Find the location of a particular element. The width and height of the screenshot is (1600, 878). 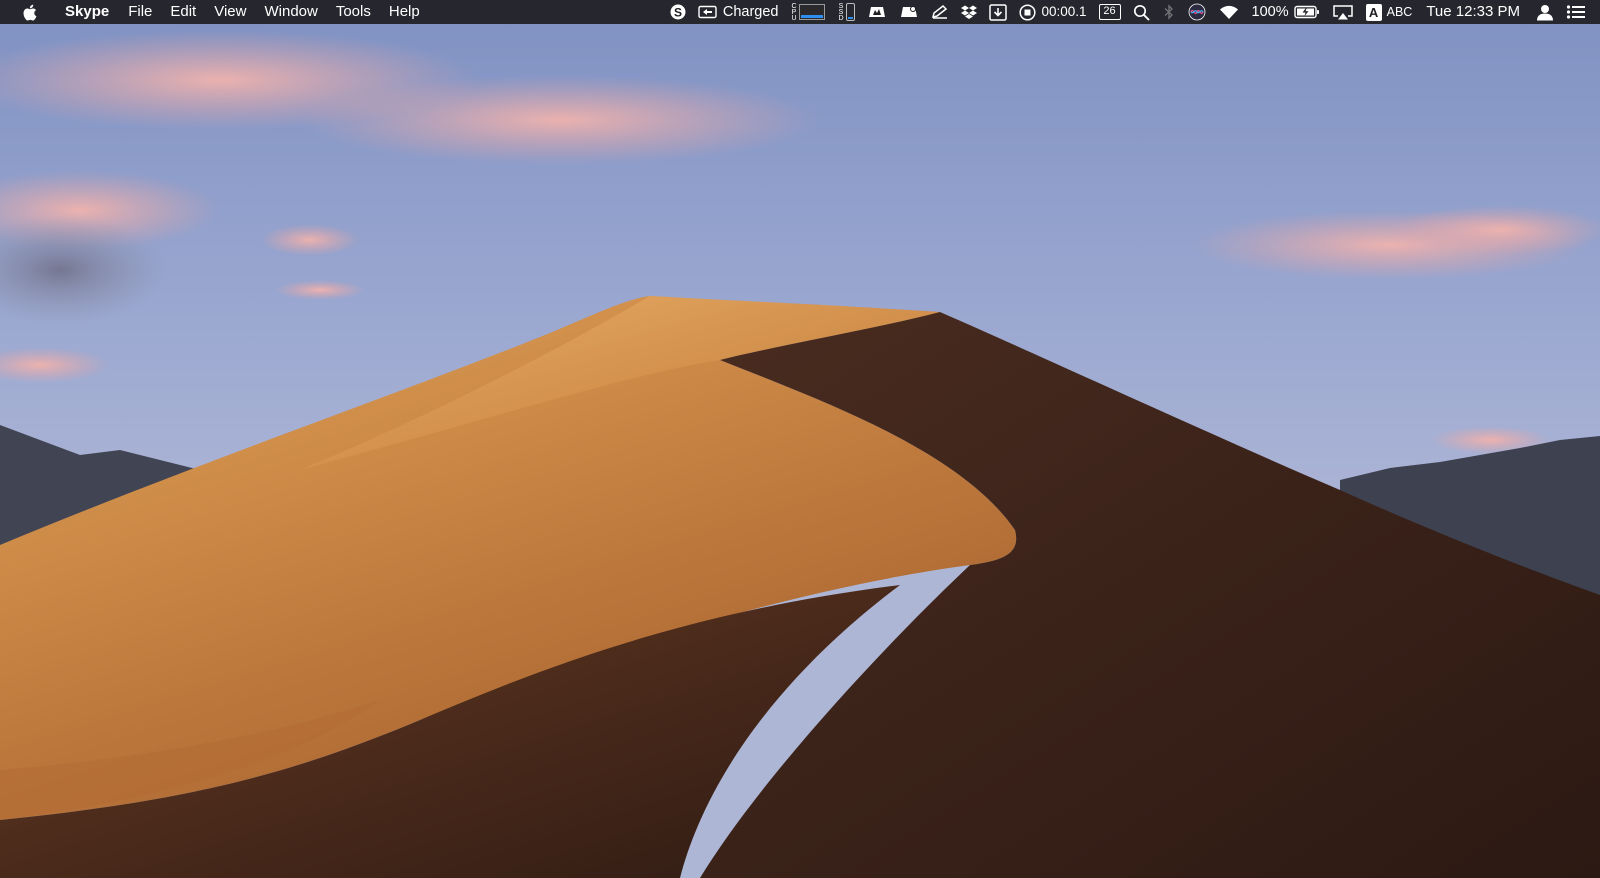

bluetooth-icon is located at coordinates (1169, 12).